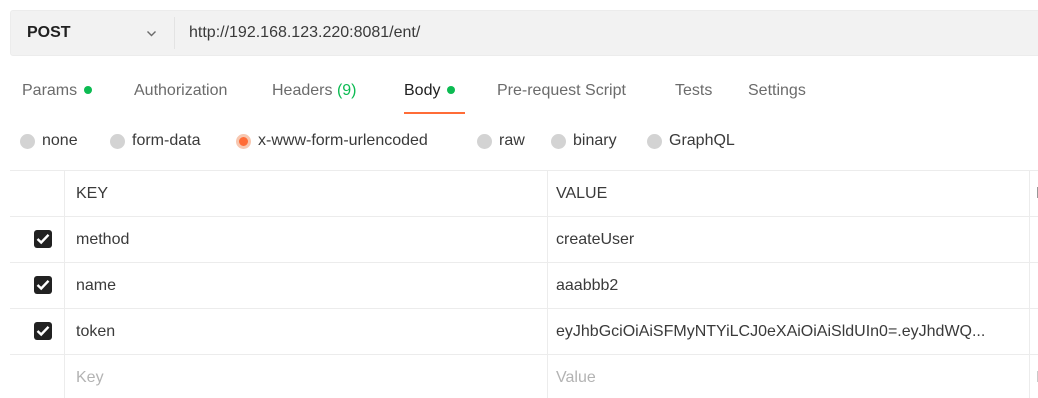  Describe the element at coordinates (582, 193) in the screenshot. I see `column-header-value: VALUE` at that location.